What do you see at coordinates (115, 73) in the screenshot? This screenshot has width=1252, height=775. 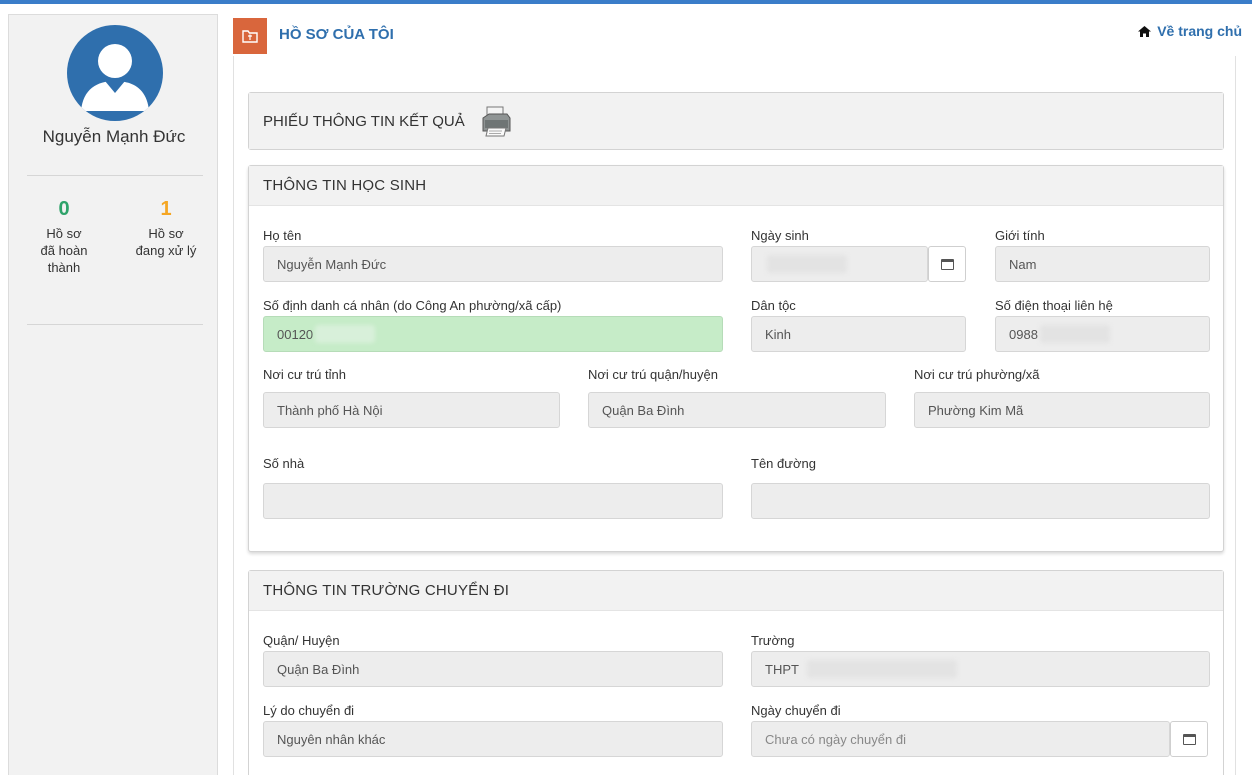 I see `user-avatar-icon` at bounding box center [115, 73].